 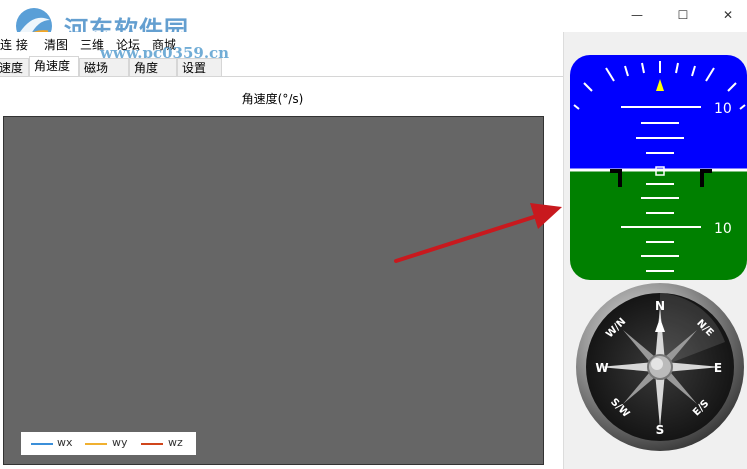 I want to click on minimize-icon: —, so click(x=637, y=15).